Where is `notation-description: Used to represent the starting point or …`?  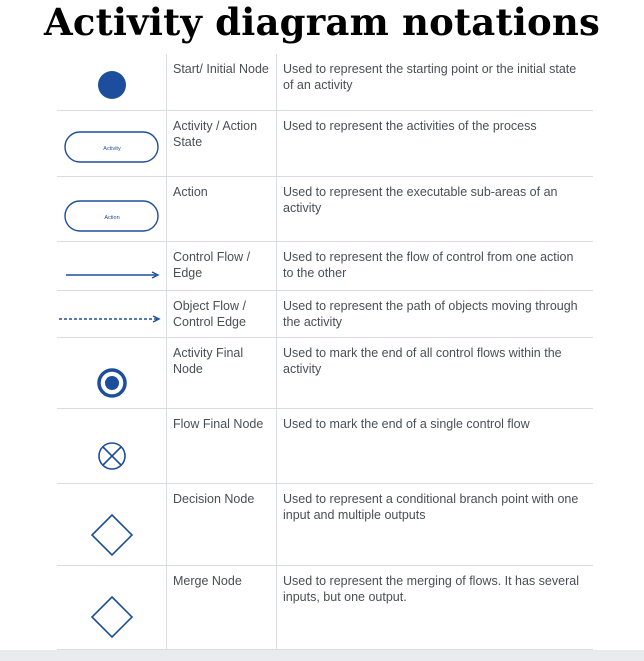
notation-description: Used to represent the starting point or … is located at coordinates (430, 77).